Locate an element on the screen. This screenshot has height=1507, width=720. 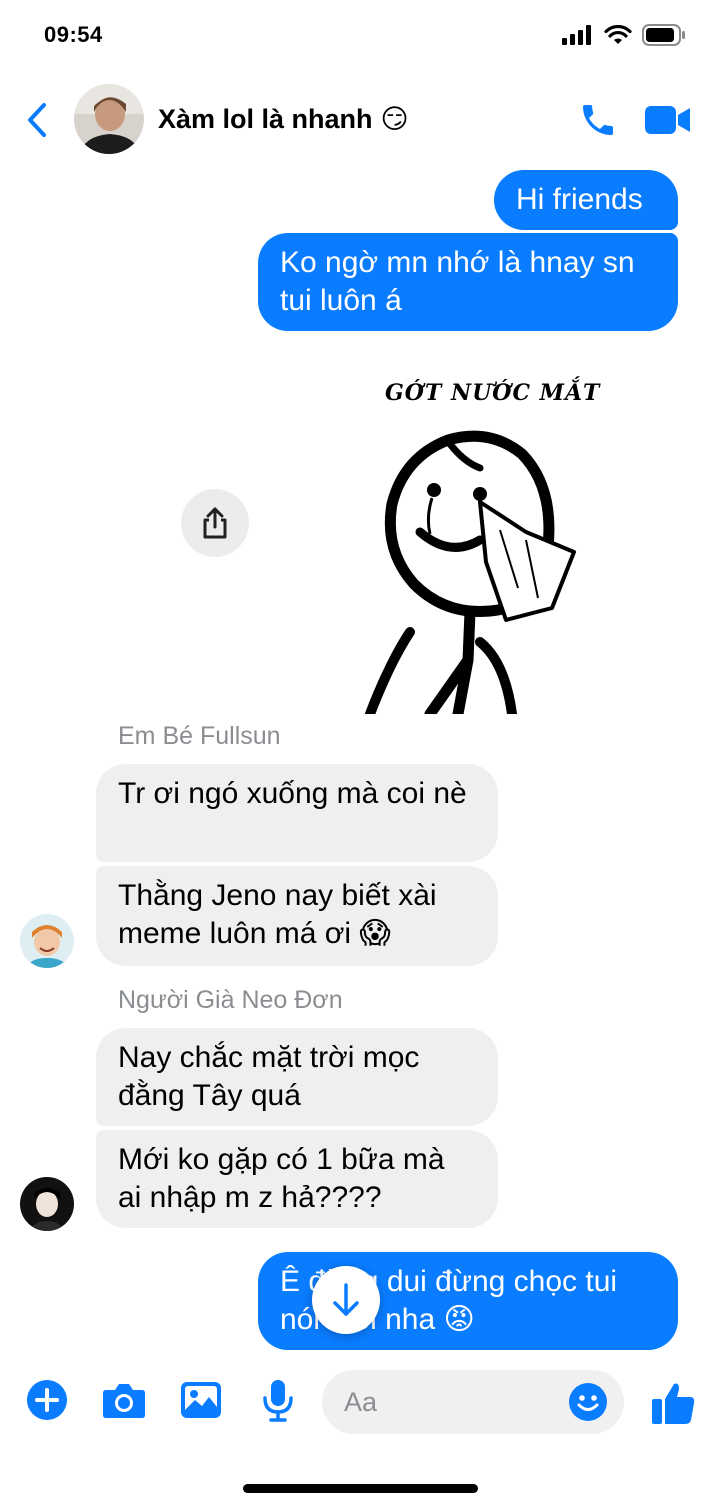
sender-name: Em Bé Fullsun is located at coordinates (199, 736).